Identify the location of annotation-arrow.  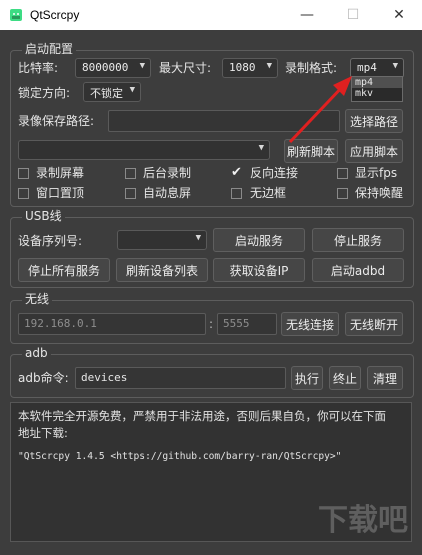
(320, 110).